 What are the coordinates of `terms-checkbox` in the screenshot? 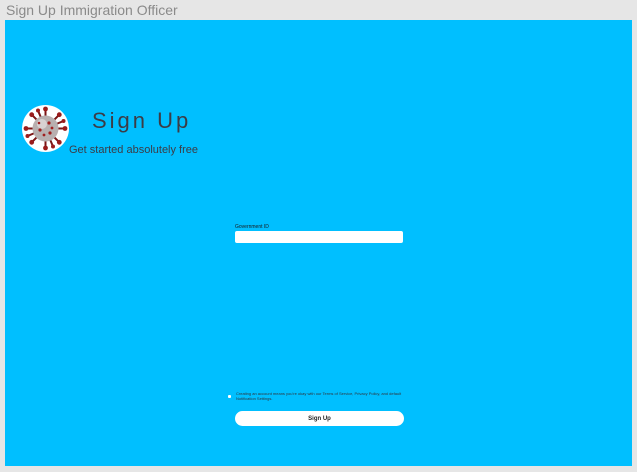 It's located at (229, 396).